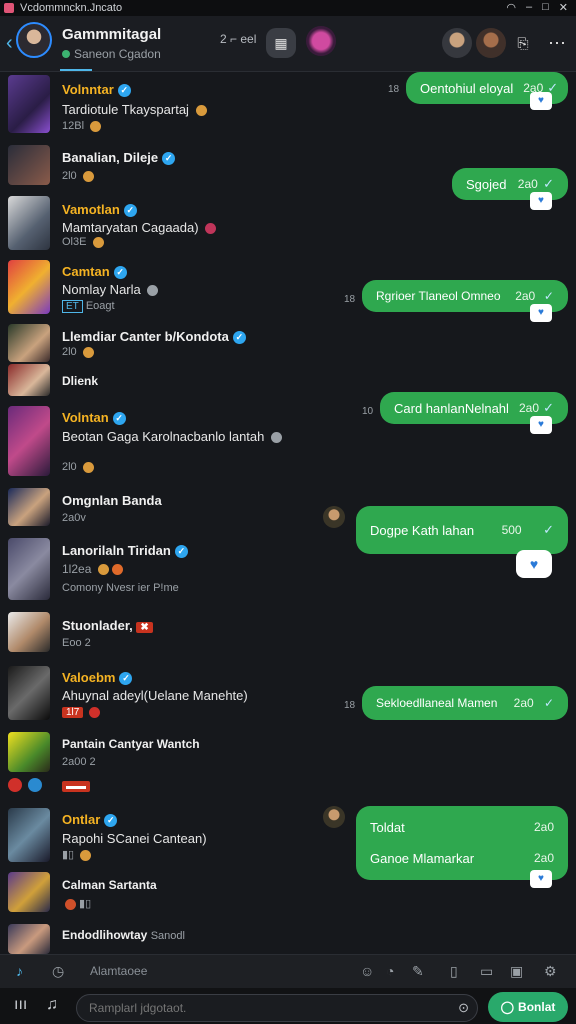  Describe the element at coordinates (80, 381) in the screenshot. I see `message-author: Dlienk` at that location.